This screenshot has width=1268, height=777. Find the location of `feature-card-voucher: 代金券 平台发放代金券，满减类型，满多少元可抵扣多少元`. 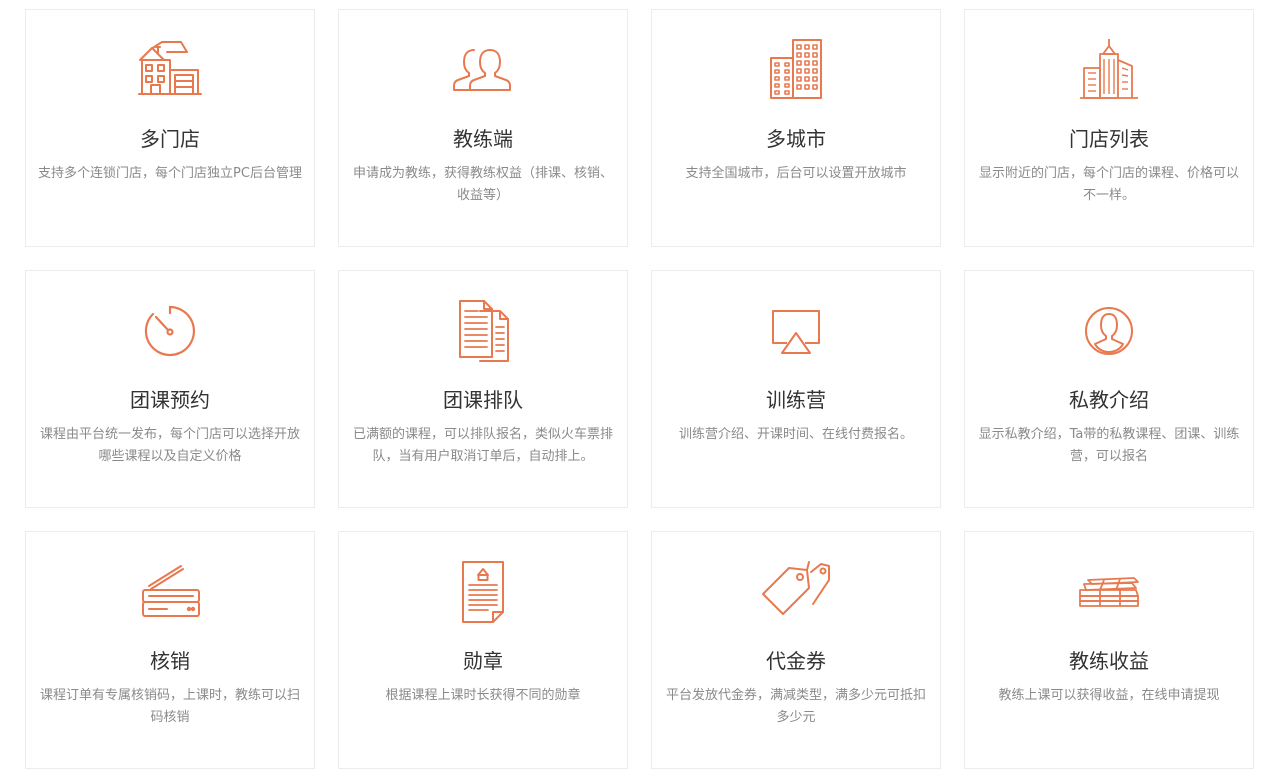

feature-card-voucher: 代金券 平台发放代金券，满减类型，满多少元可抵扣多少元 is located at coordinates (796, 650).